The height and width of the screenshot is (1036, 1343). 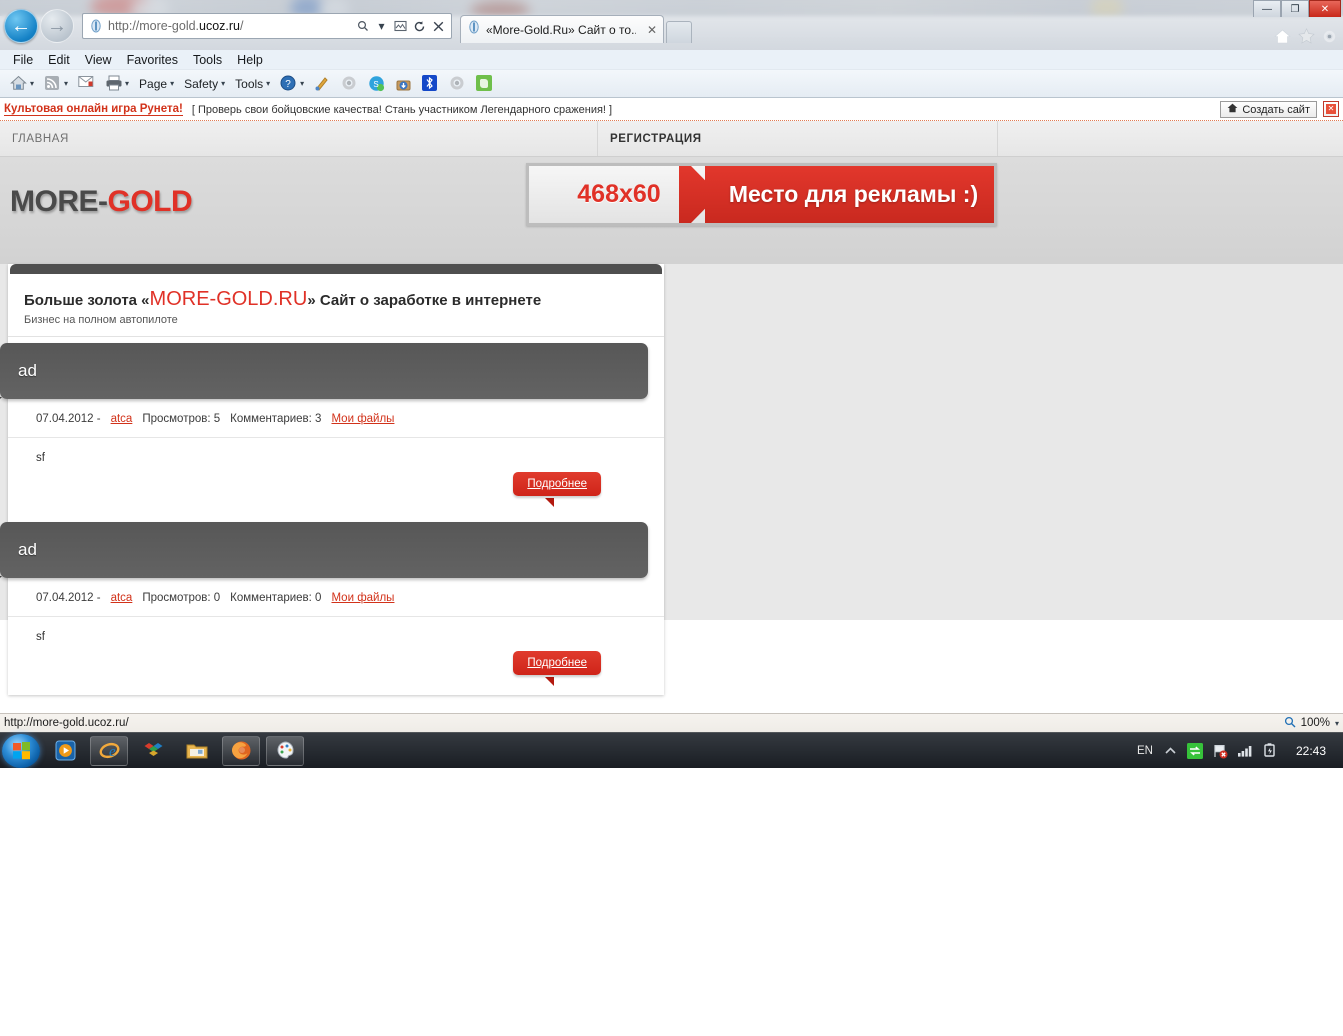 I want to click on address-text: http://more-gold.ucoz.ru/, so click(x=231, y=26).